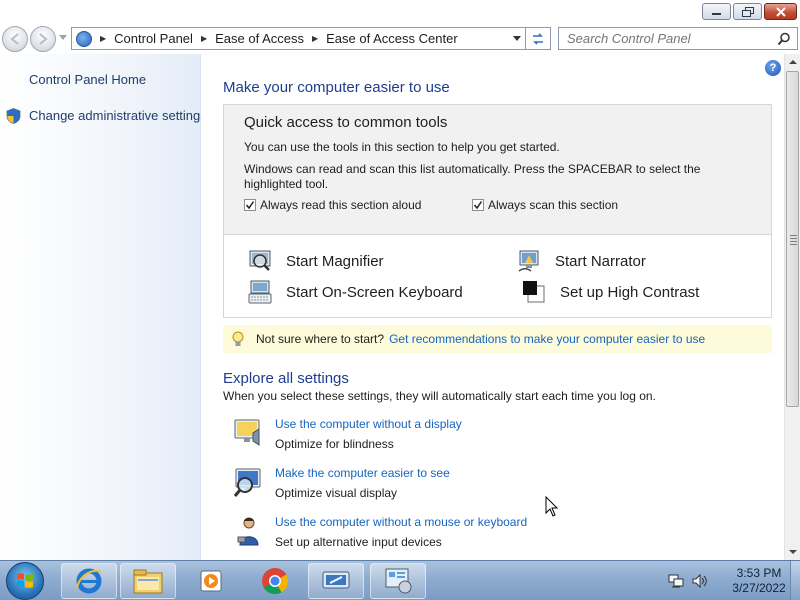  I want to click on start-on-screen-keyboard-button: Start On-Screen Keyboard, so click(355, 292).